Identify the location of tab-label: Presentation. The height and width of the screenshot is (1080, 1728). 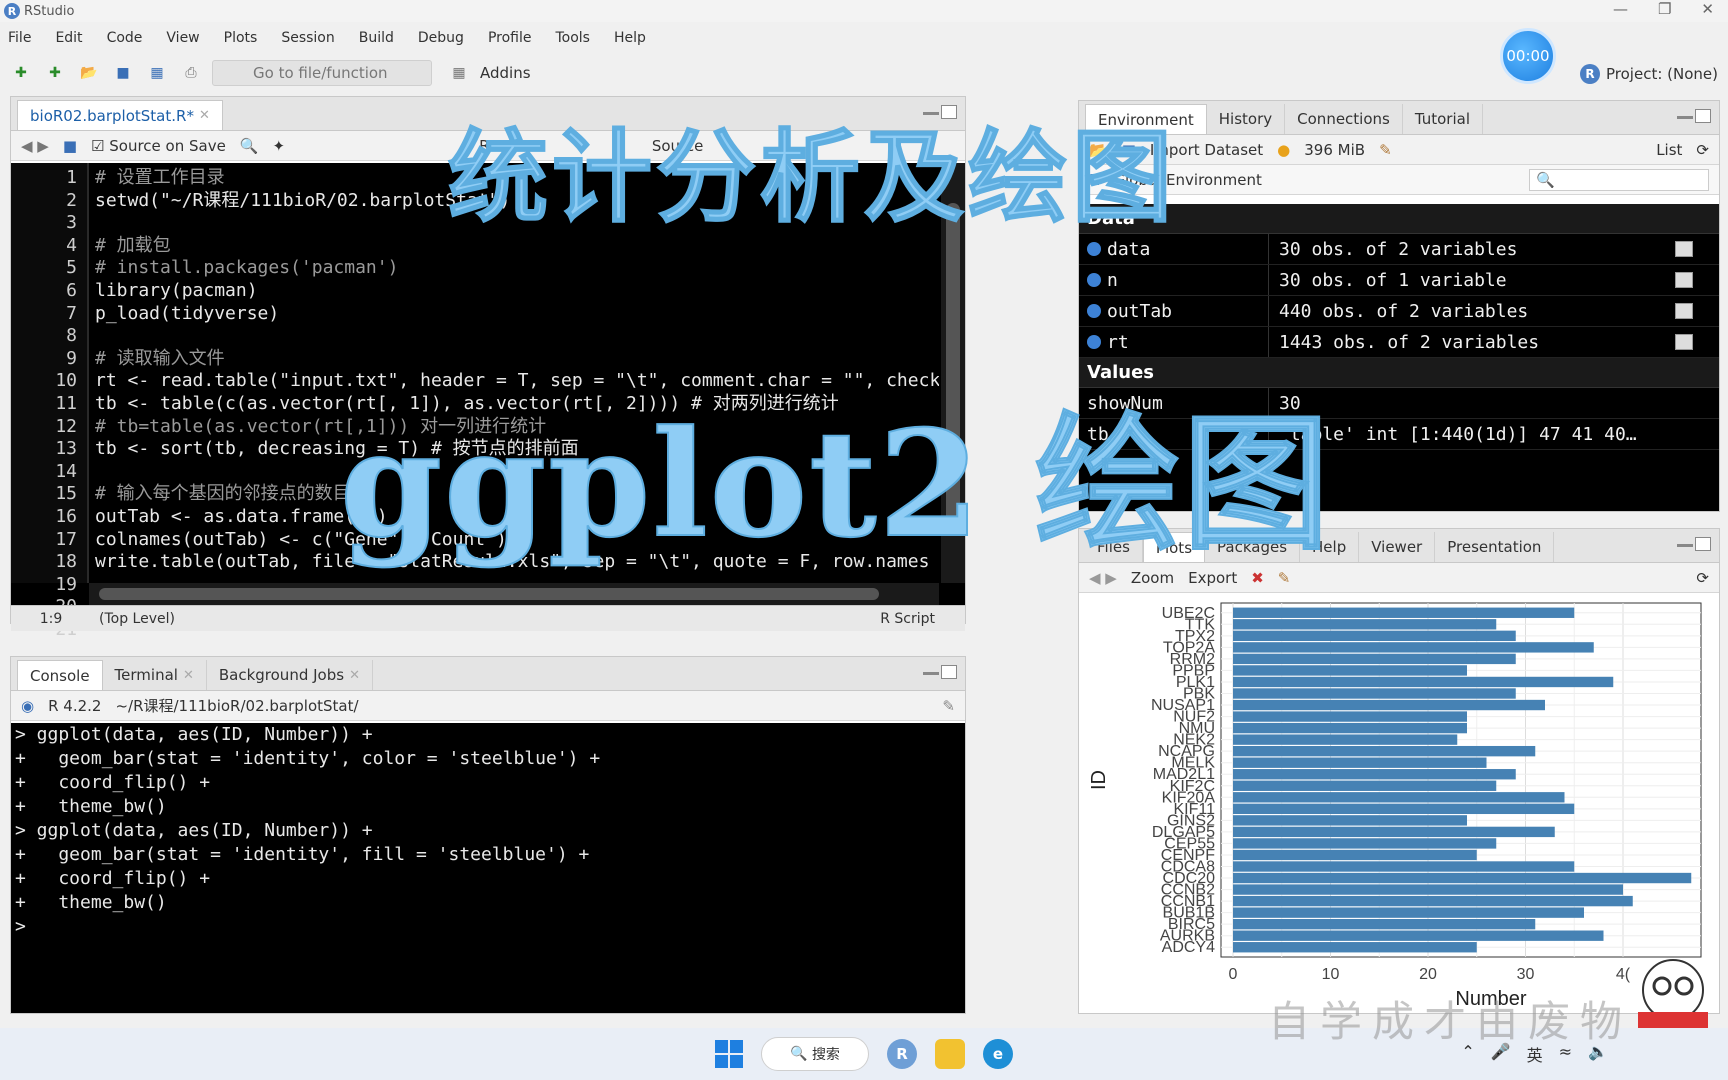
(1494, 547).